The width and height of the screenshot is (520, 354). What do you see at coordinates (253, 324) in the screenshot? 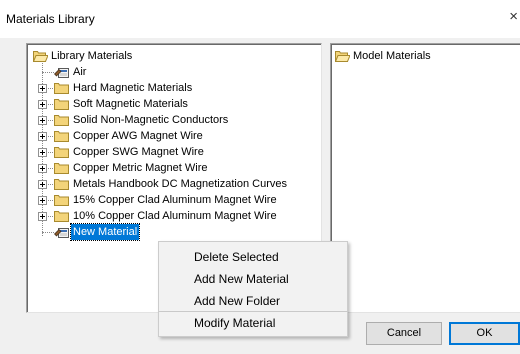
I see `menu-item-modify-material: Modify Material` at bounding box center [253, 324].